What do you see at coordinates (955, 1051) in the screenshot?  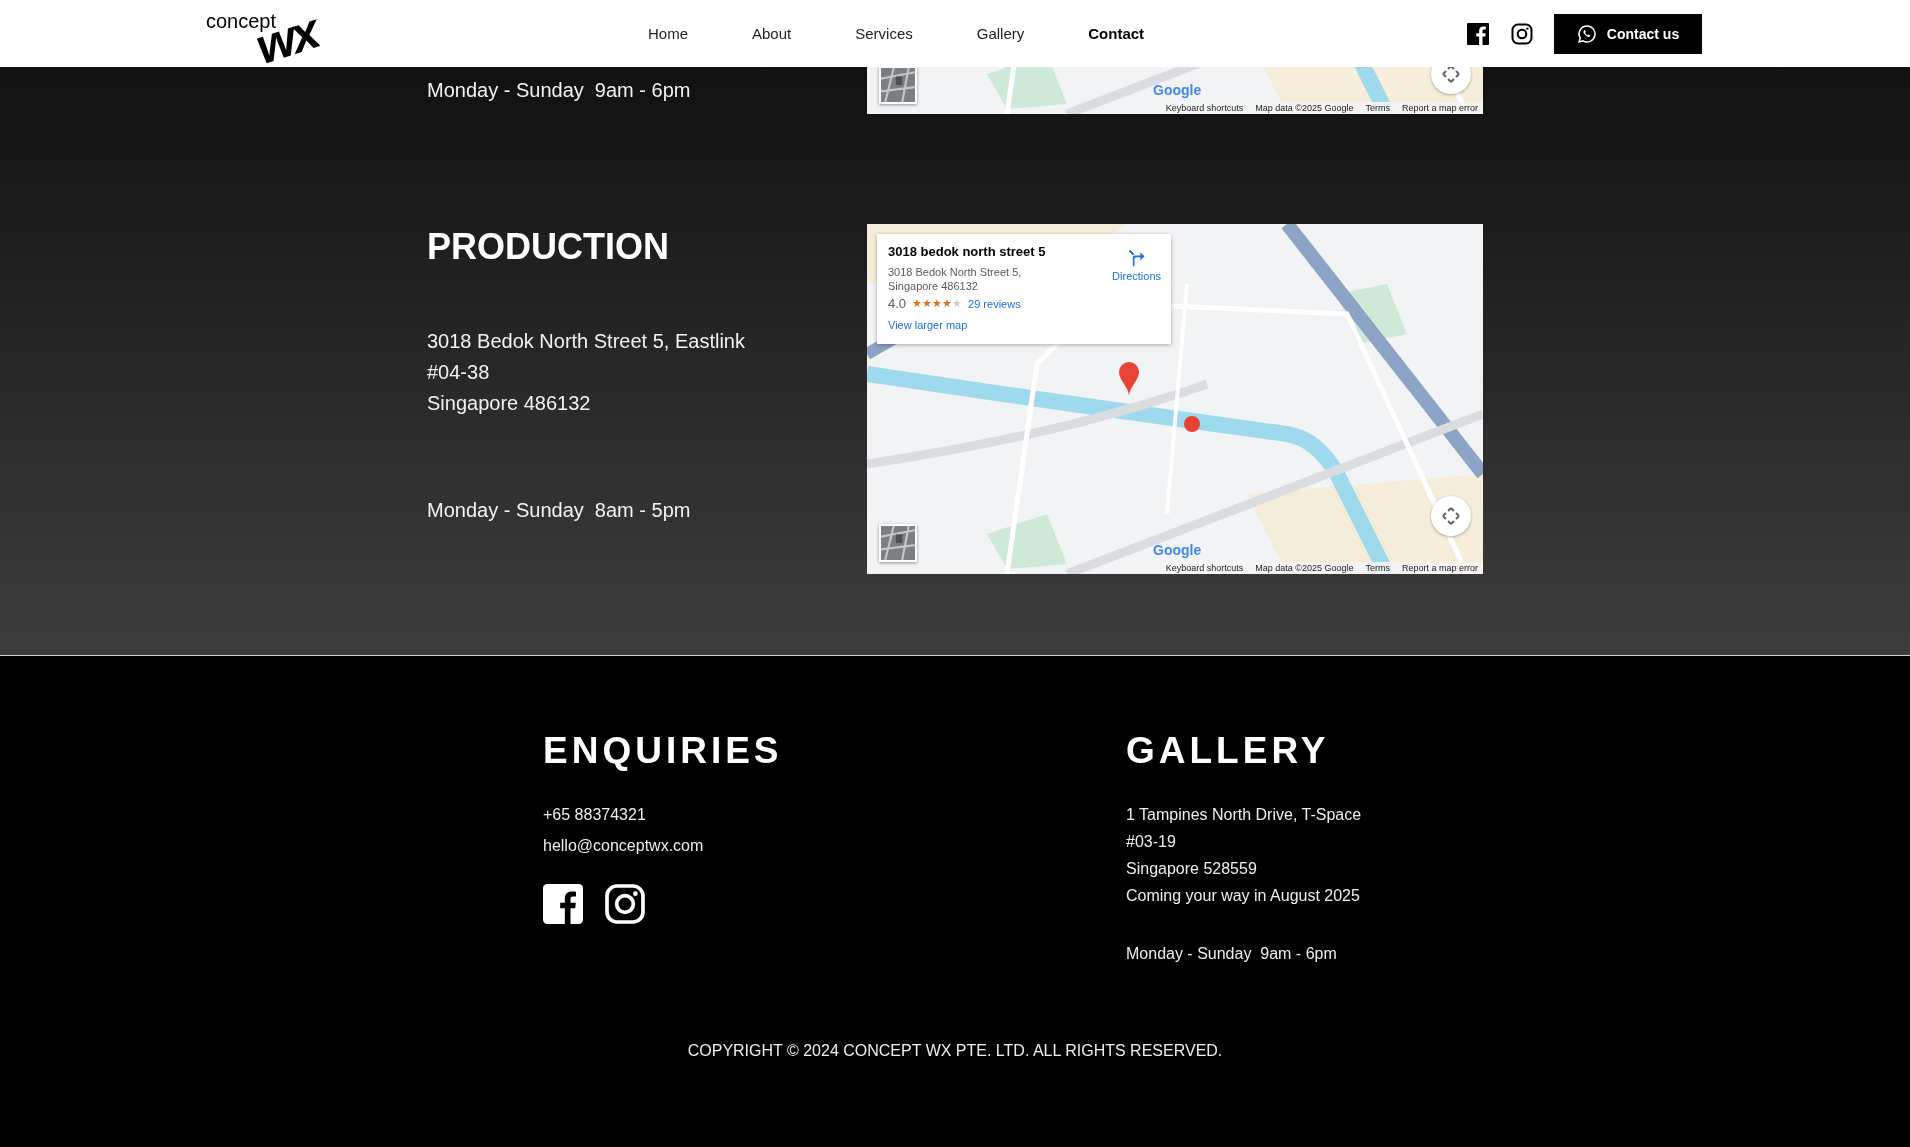 I see `copyright-text: COPYRIGHT © 2024 CONCEPT WX PTE. LTD. ALL RIGHTS RESERVED.` at bounding box center [955, 1051].